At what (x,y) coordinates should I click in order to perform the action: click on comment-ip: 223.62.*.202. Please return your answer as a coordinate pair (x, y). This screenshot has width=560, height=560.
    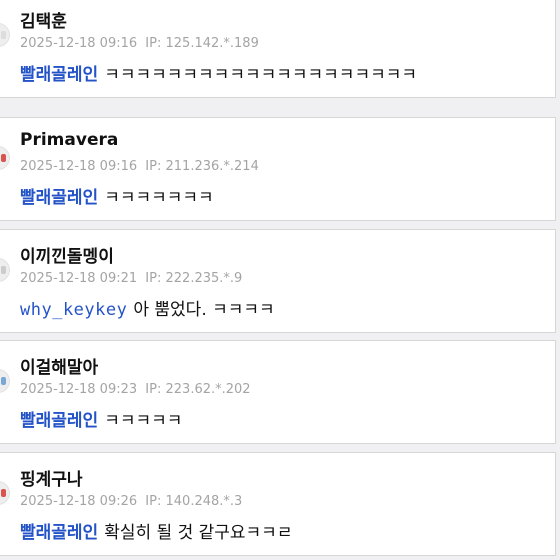
    Looking at the image, I should click on (208, 389).